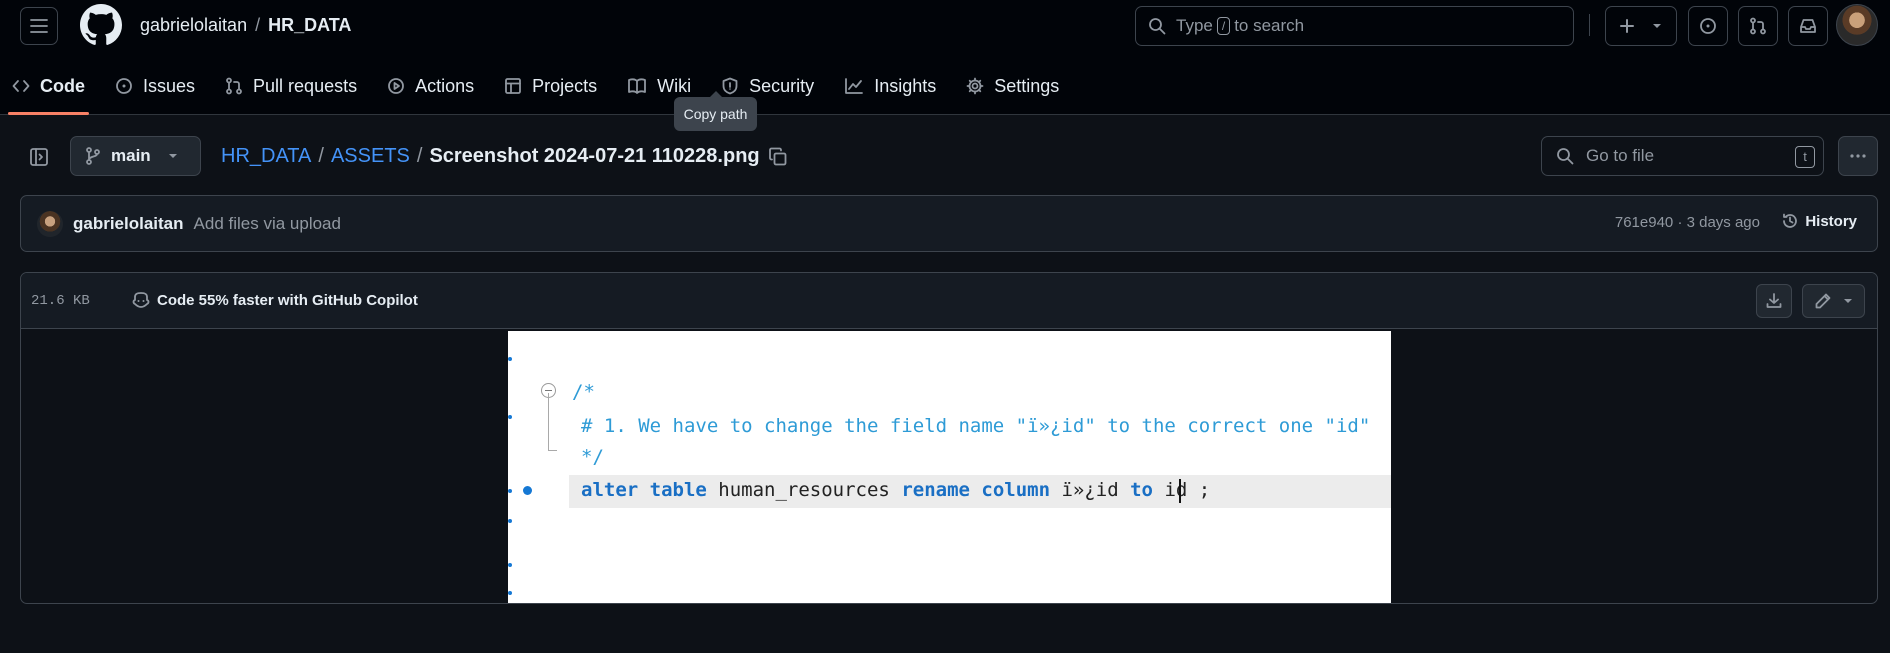  Describe the element at coordinates (905, 85) in the screenshot. I see `tab-label: Insights` at that location.